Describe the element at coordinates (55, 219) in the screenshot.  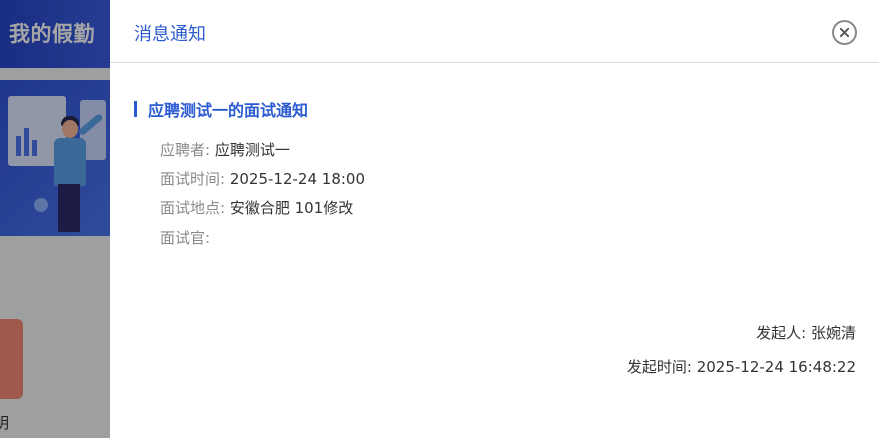
I see `modal-overlay` at that location.